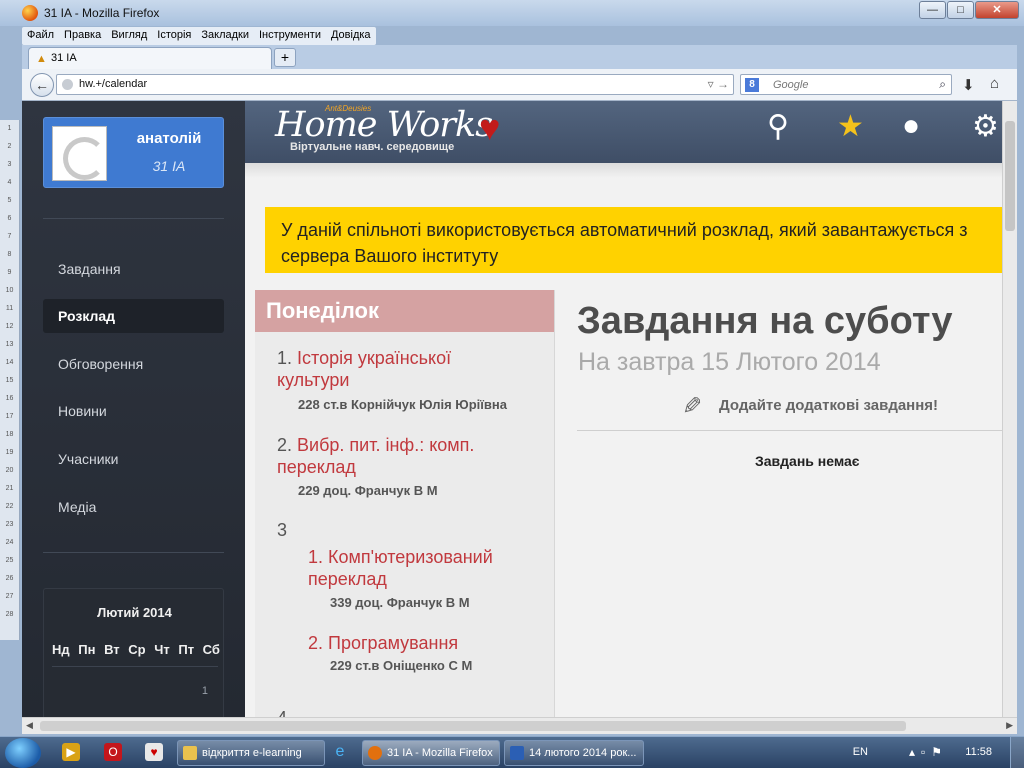  Describe the element at coordinates (718, 84) in the screenshot. I see `go-arrow-icon: ▿ →` at that location.